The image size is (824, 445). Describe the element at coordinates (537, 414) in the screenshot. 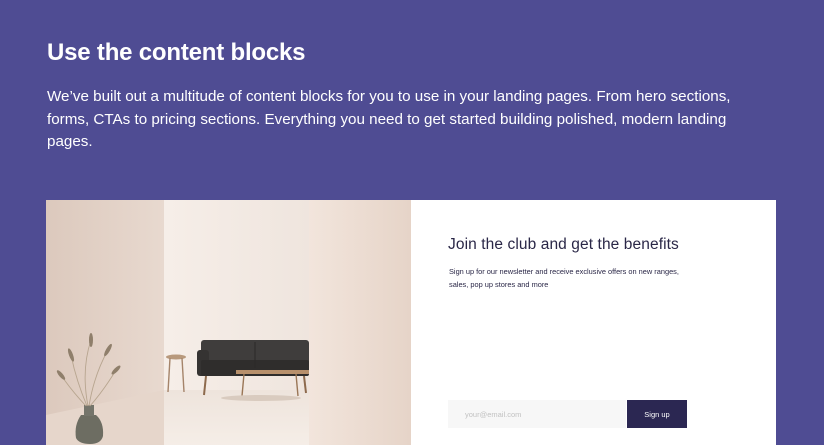

I see `email-input` at that location.